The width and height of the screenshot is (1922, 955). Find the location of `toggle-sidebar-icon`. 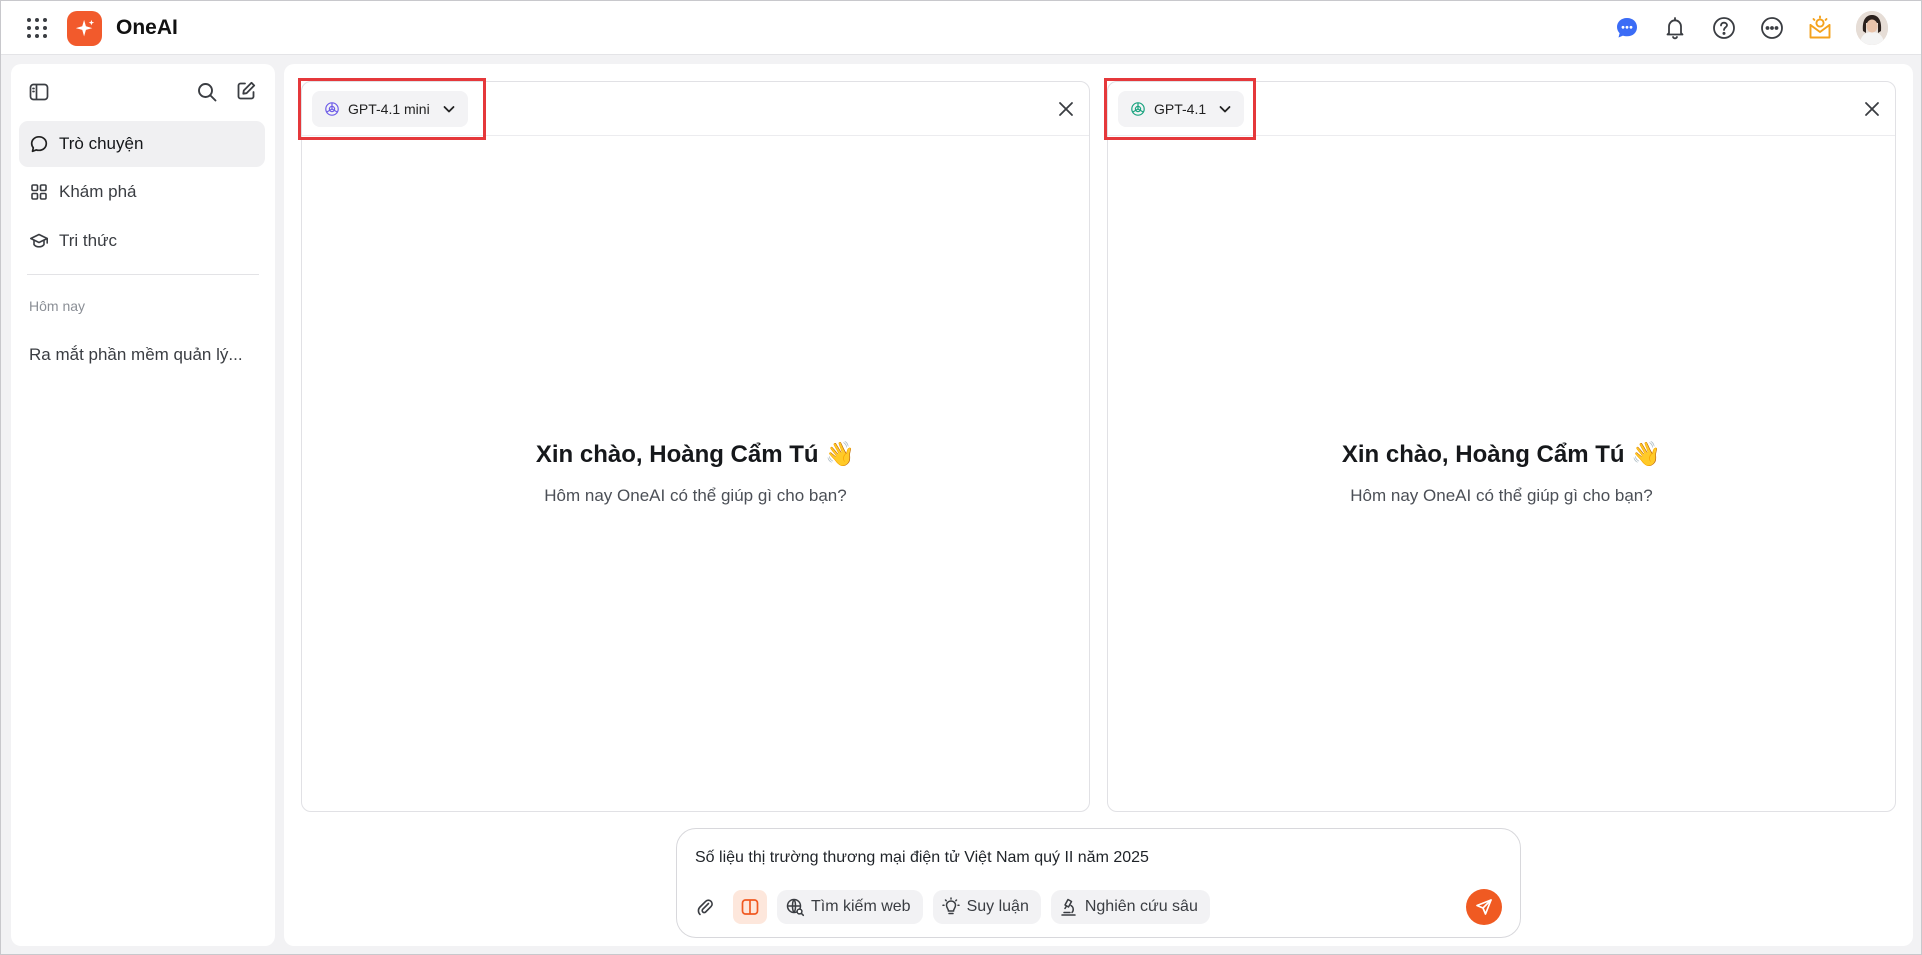

toggle-sidebar-icon is located at coordinates (39, 92).